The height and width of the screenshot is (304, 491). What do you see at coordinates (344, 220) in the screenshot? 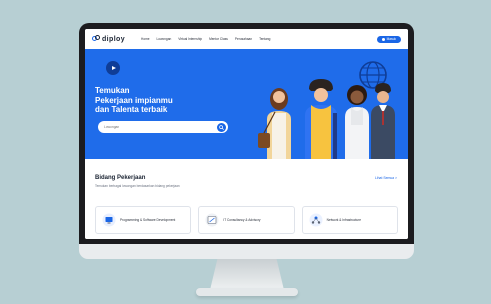
I see `category-label: Network & Infrastructure` at bounding box center [344, 220].